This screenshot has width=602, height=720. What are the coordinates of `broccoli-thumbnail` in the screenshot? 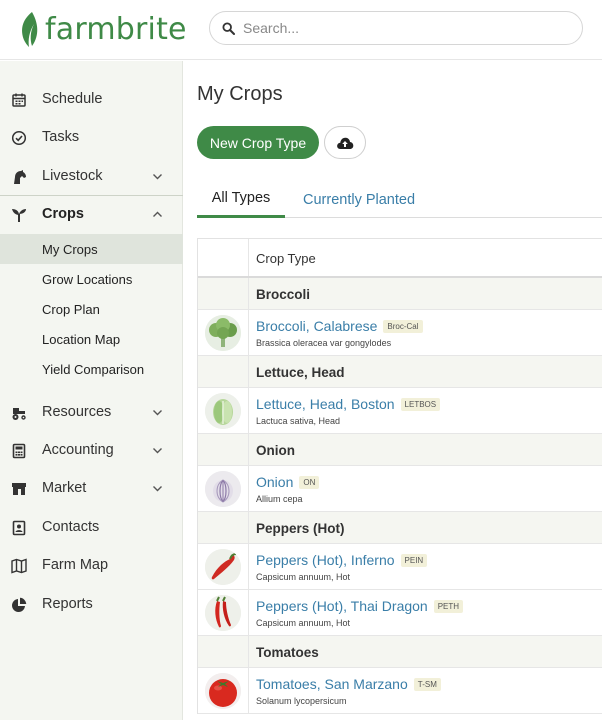 It's located at (223, 333).